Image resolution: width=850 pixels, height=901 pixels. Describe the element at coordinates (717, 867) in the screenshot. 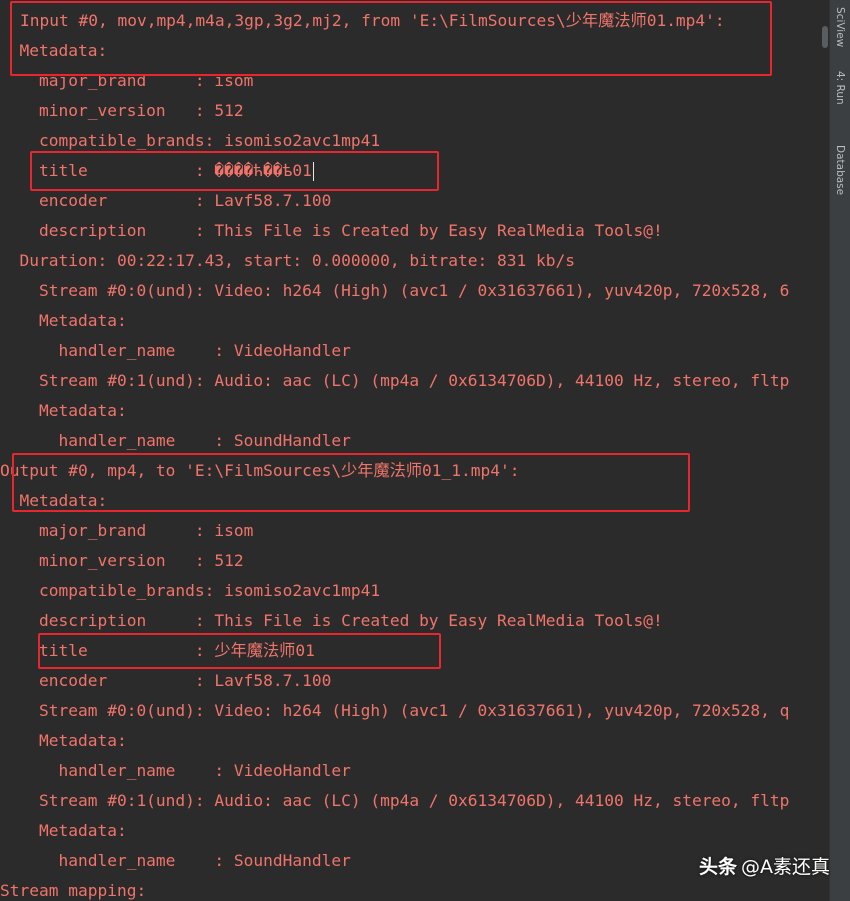

I see `watermark-brand: 头条` at that location.